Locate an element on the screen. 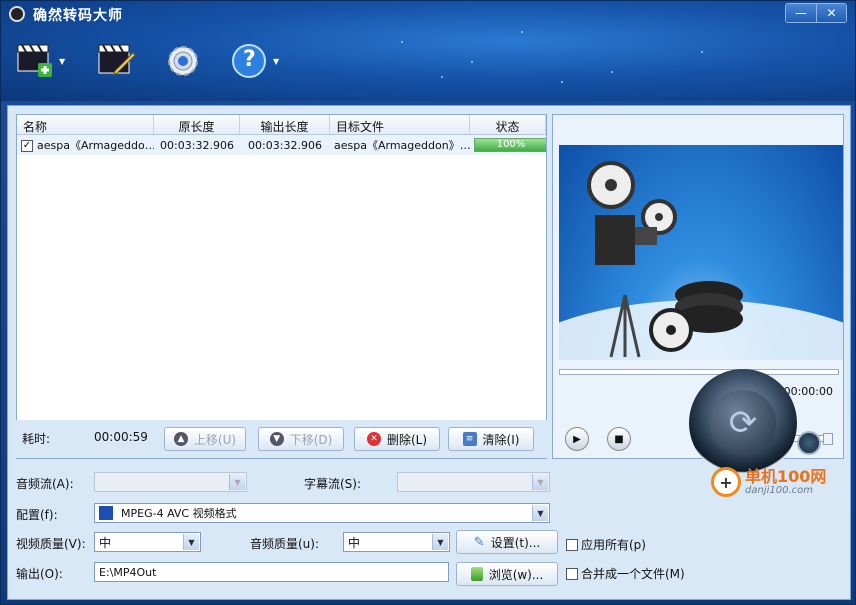 Image resolution: width=856 pixels, height=605 pixels. refresh-icon: ⟳ is located at coordinates (743, 423).